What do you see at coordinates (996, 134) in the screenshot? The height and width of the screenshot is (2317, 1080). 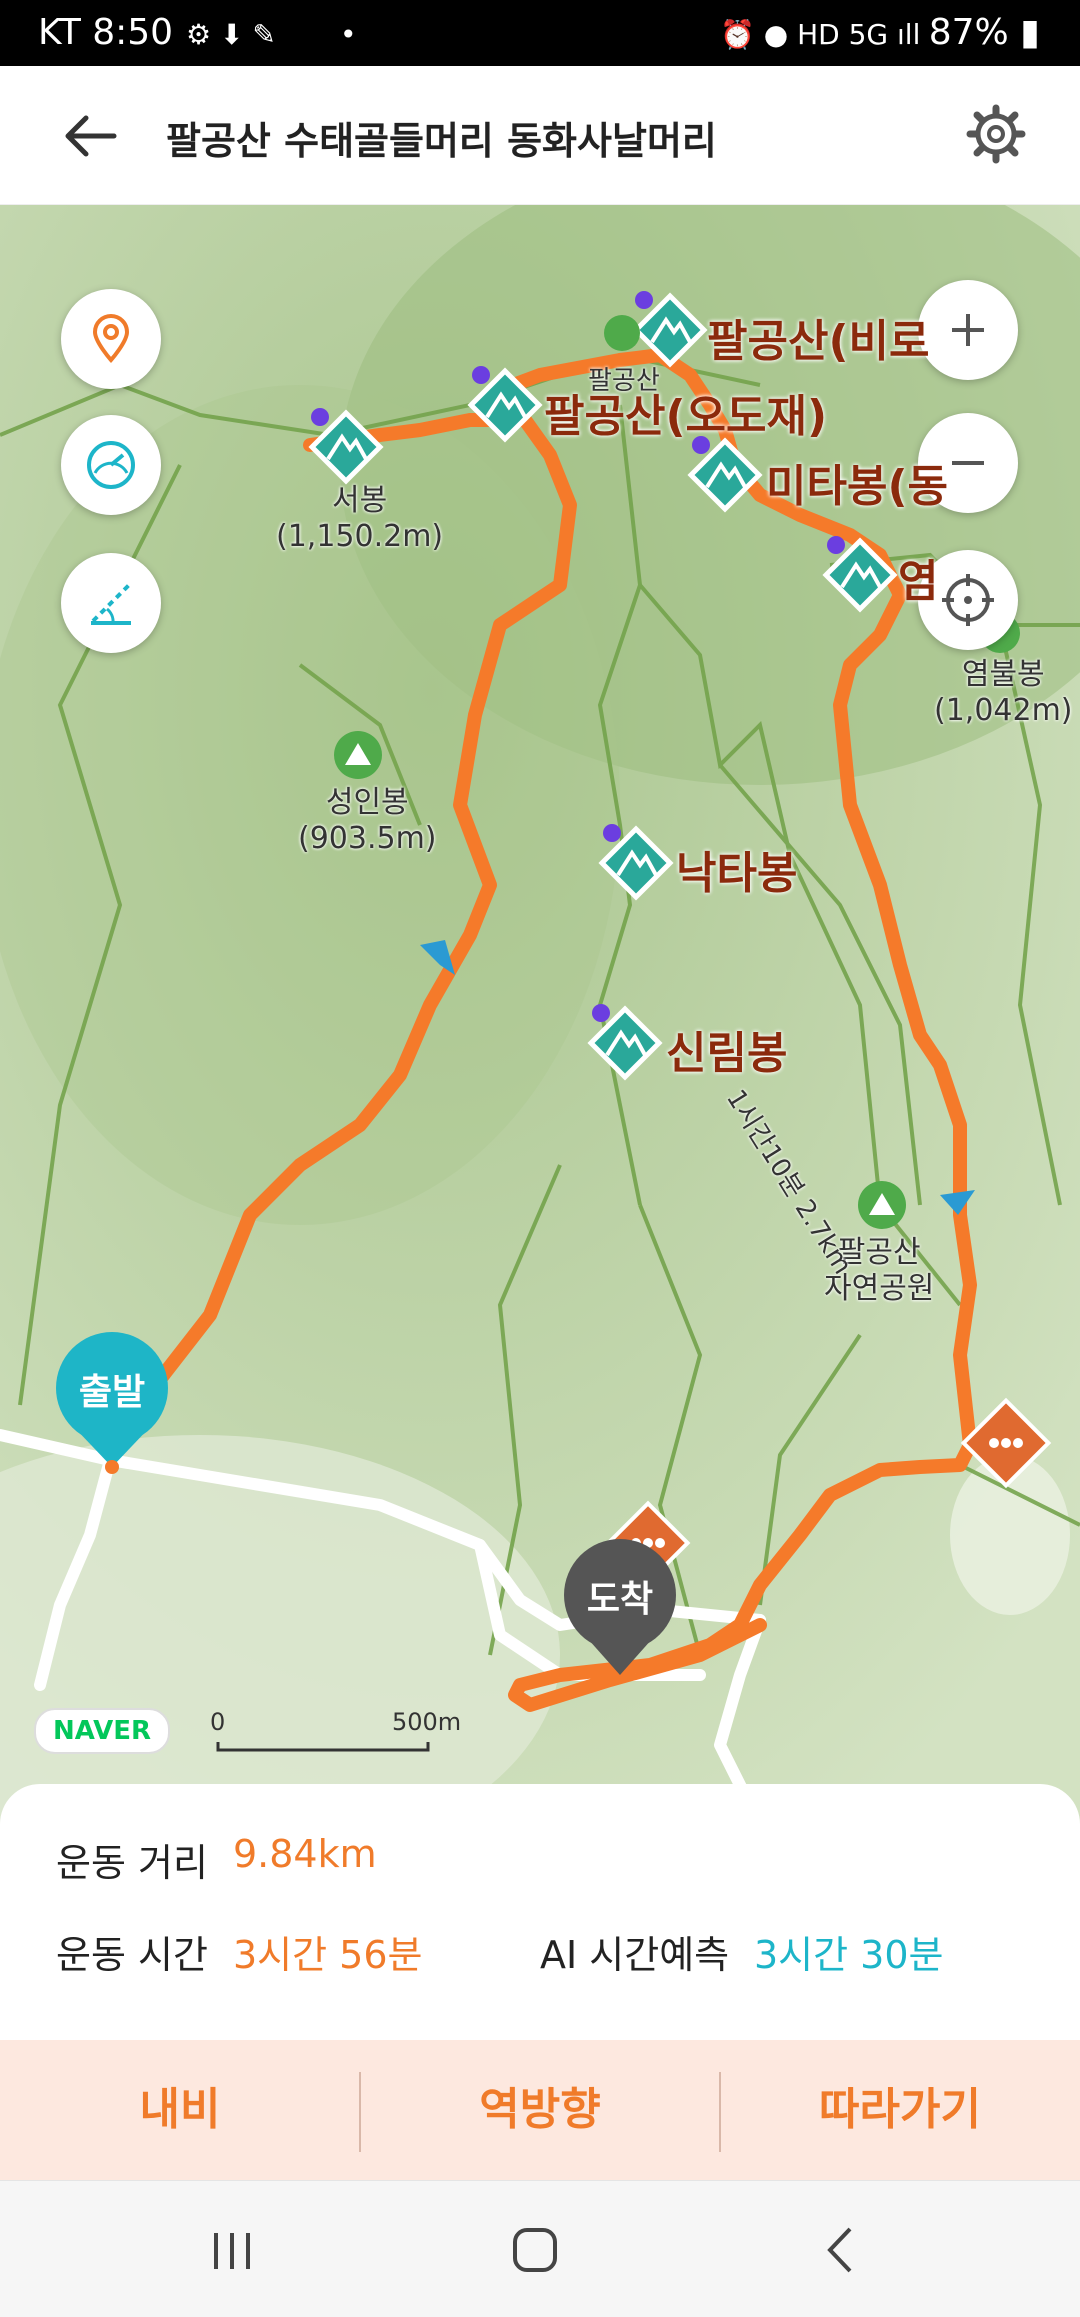 I see `gear-icon` at bounding box center [996, 134].